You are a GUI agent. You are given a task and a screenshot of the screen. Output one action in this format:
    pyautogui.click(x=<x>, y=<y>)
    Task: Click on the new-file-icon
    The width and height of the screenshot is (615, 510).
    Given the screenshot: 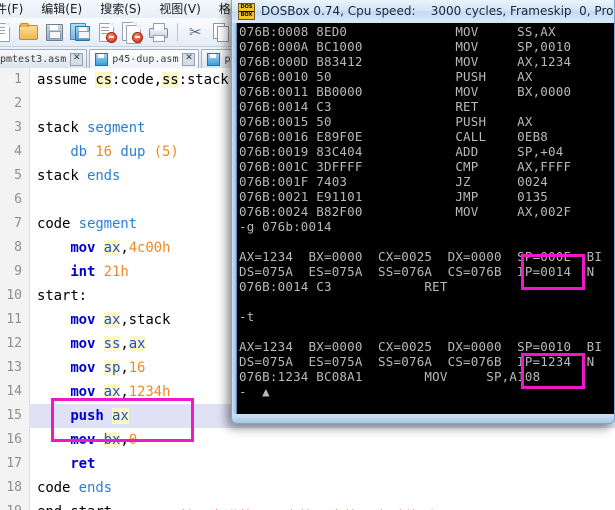 What is the action you would take?
    pyautogui.click(x=7, y=32)
    